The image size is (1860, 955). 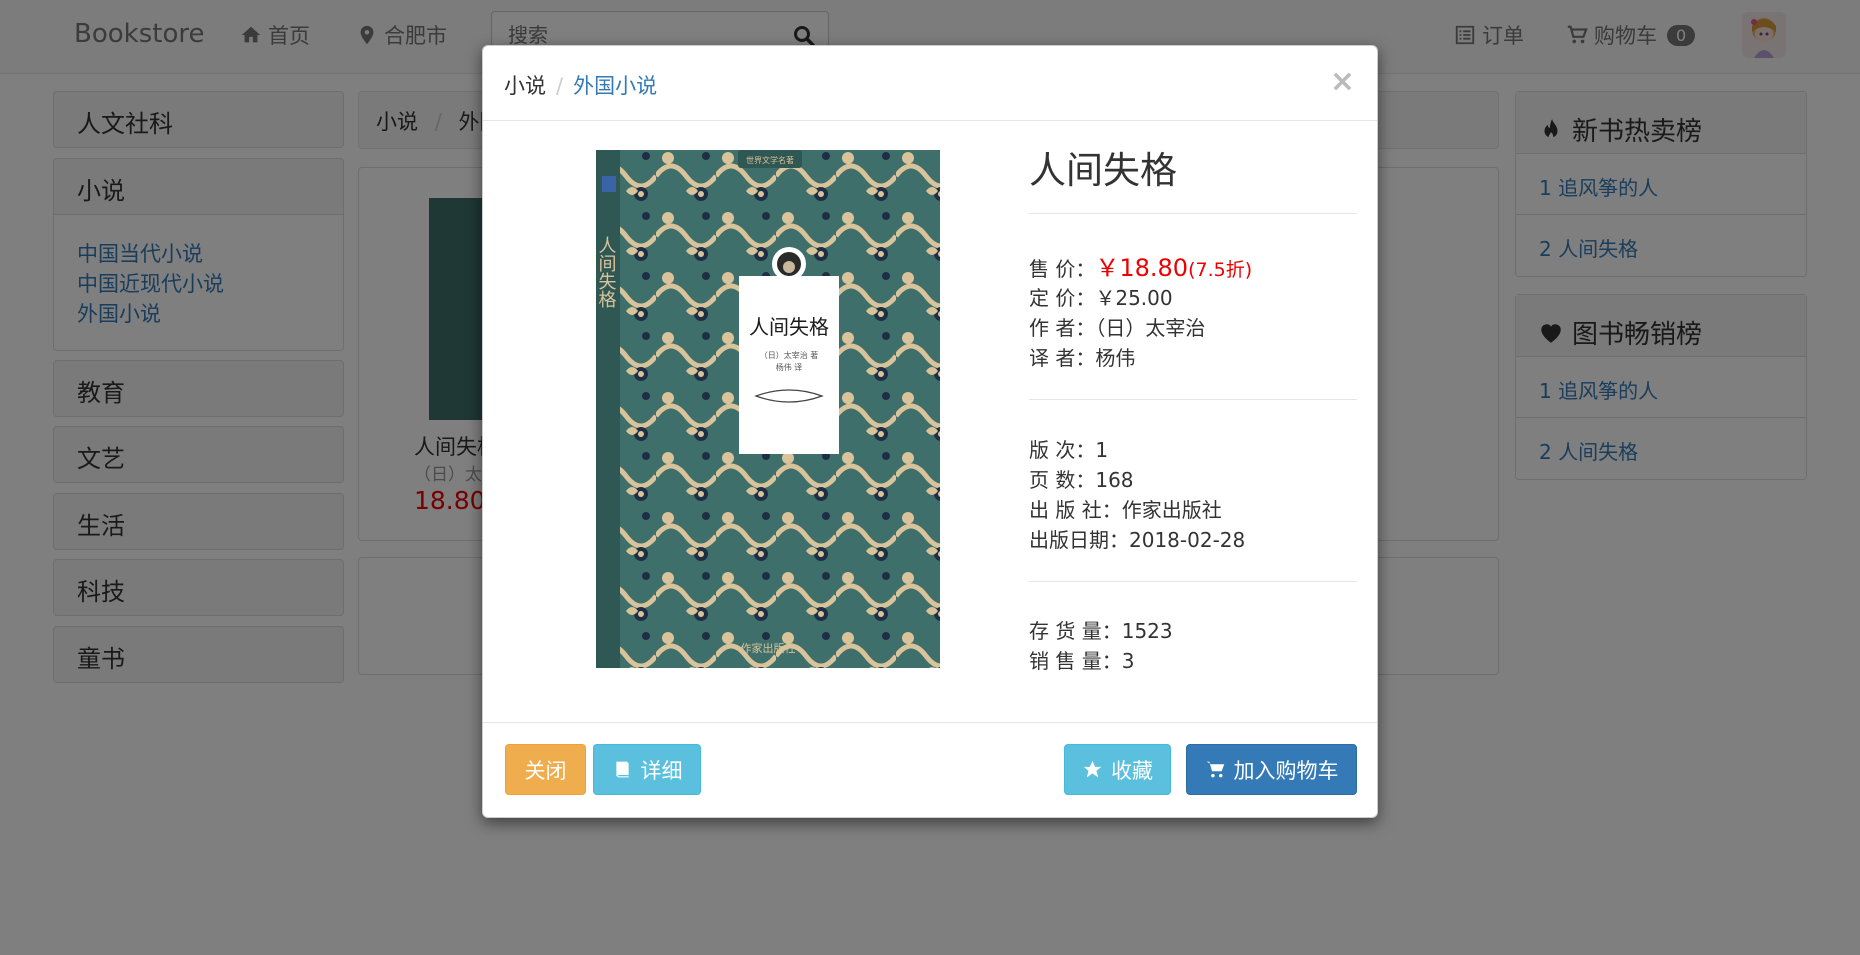 I want to click on stock-row: 存 货 量：1523, so click(x=1101, y=629).